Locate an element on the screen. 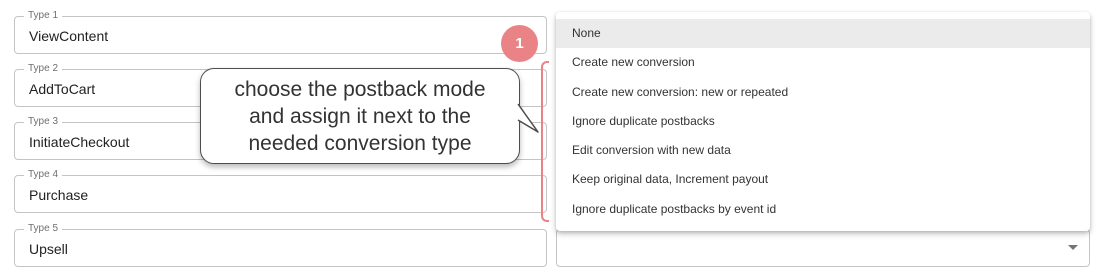 The width and height of the screenshot is (1097, 276). callout-pointer-icon is located at coordinates (528, 118).